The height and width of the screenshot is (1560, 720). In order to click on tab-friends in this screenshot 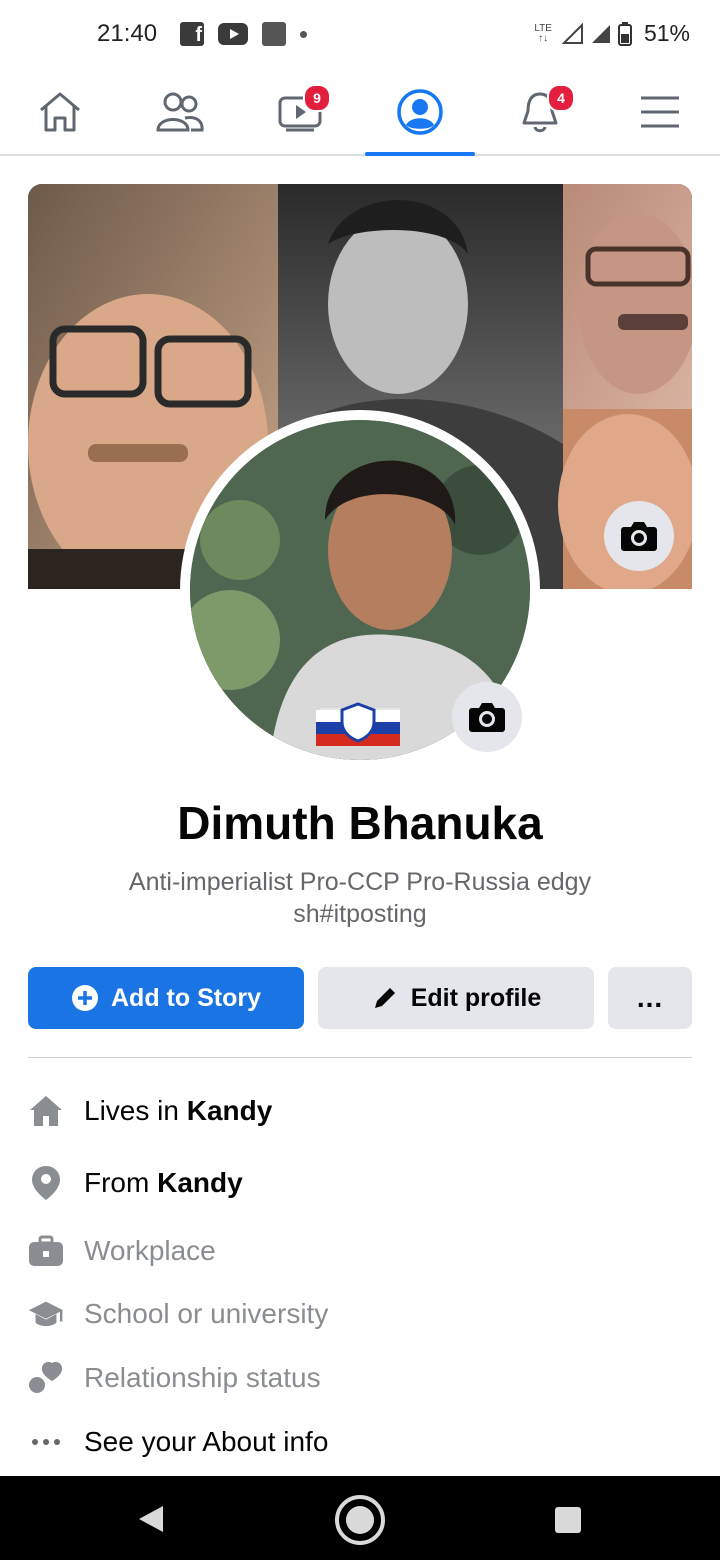, I will do `click(180, 112)`.